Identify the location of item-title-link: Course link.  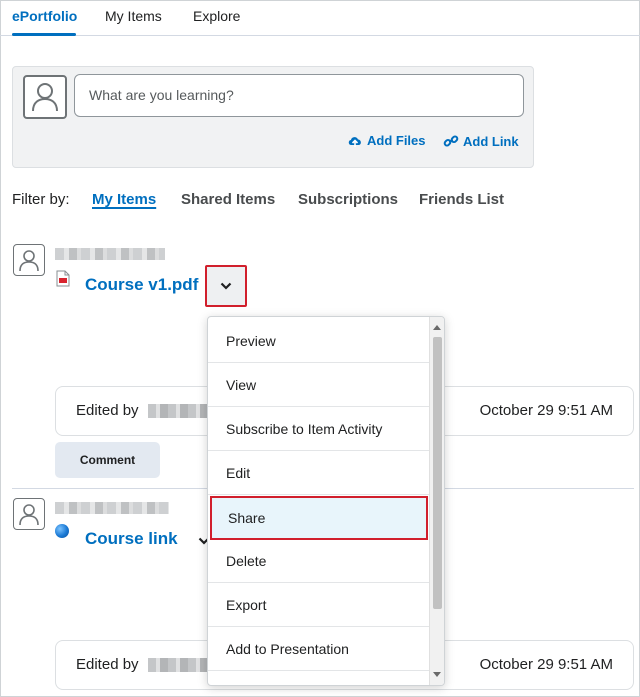
(131, 539).